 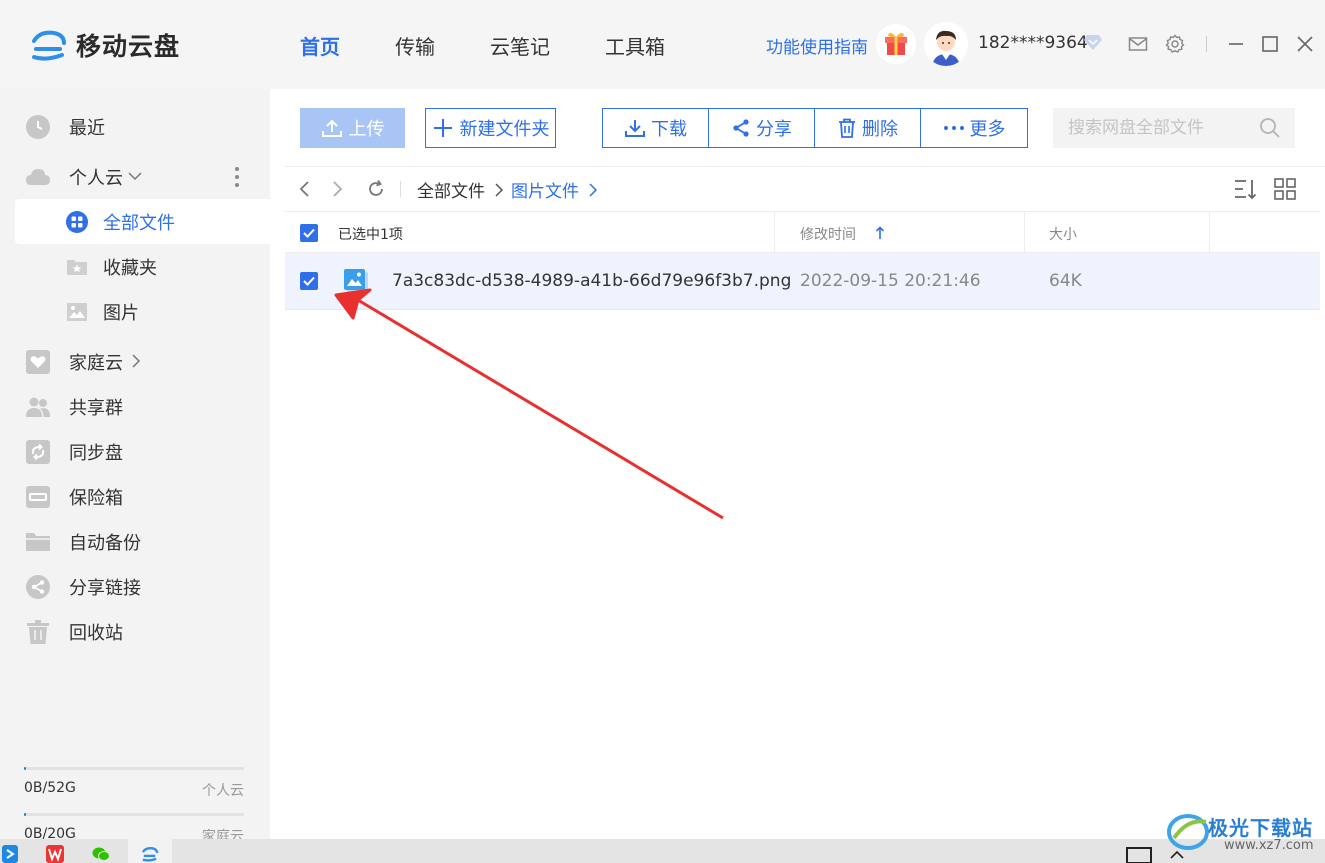 What do you see at coordinates (1093, 42) in the screenshot?
I see `vip-diamond-icon` at bounding box center [1093, 42].